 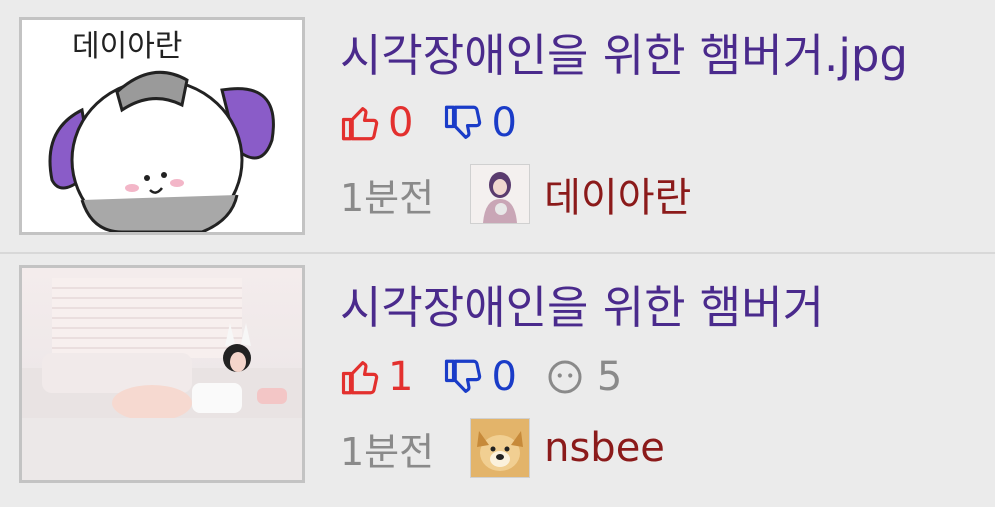 I want to click on post-thumbnail, so click(x=162, y=374).